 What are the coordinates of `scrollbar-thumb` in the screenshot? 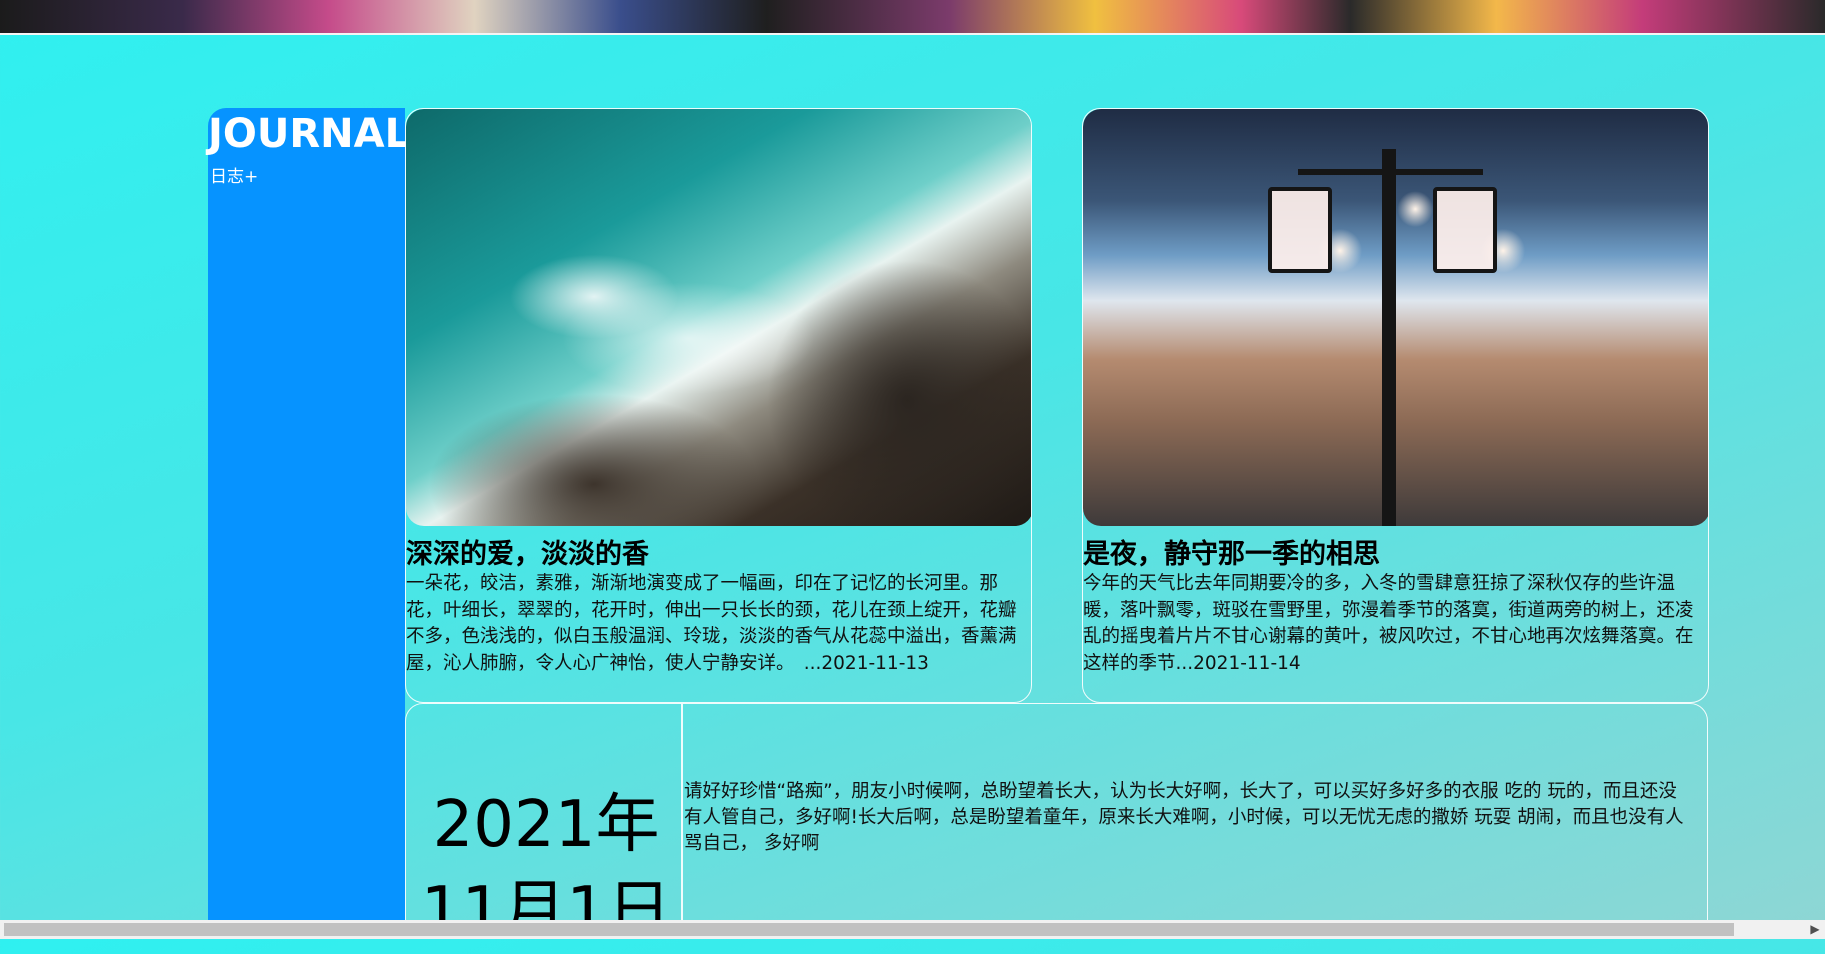 It's located at (869, 929).